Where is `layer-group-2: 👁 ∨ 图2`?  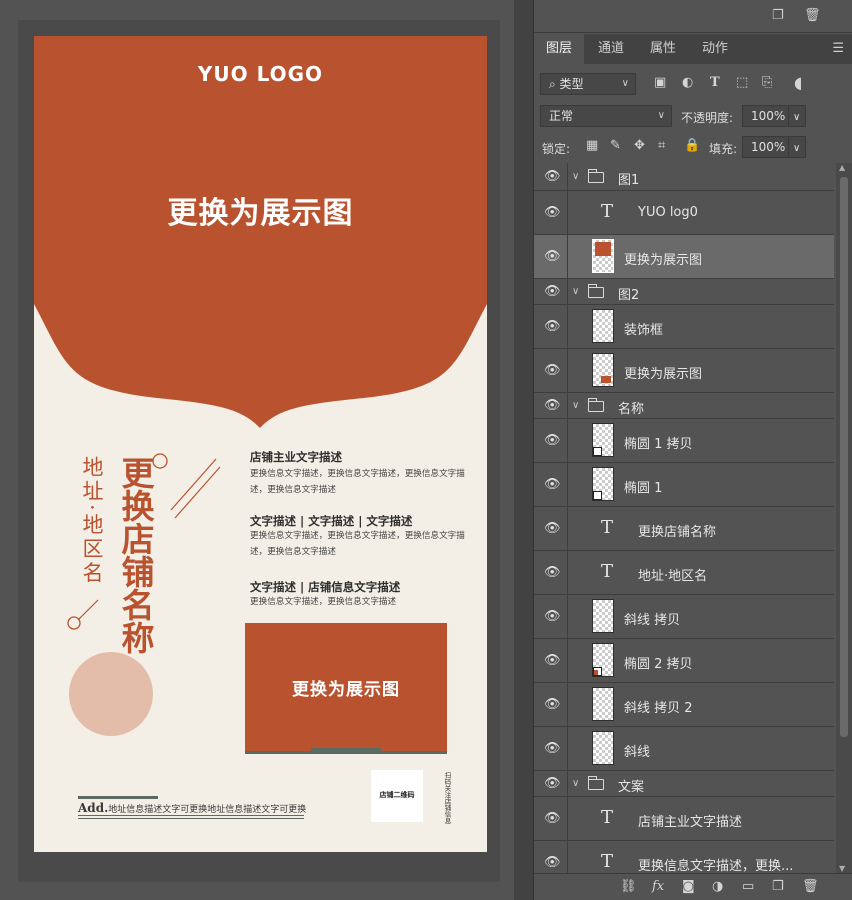 layer-group-2: 👁 ∨ 图2 is located at coordinates (684, 292).